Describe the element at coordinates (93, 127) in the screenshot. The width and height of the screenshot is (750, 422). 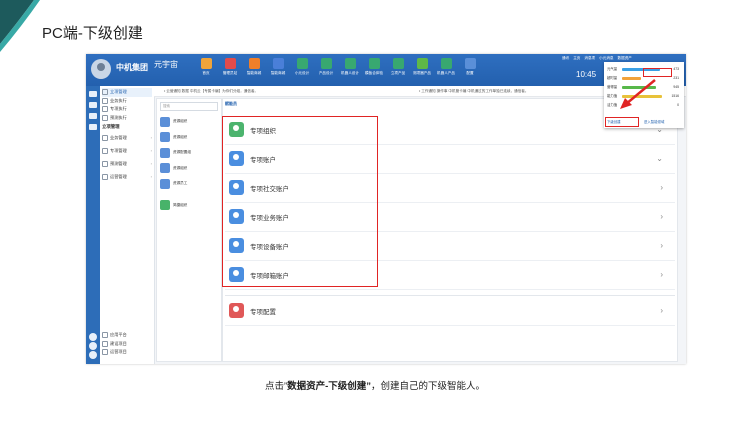
I see `chart-icon` at that location.